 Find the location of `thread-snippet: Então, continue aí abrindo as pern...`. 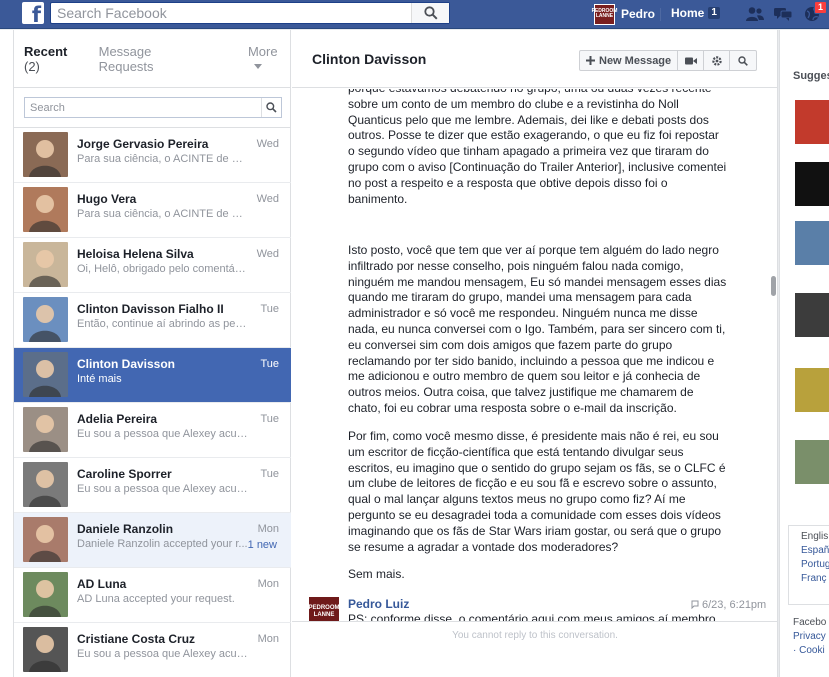

thread-snippet: Então, continue aí abrindo as pern... is located at coordinates (163, 324).